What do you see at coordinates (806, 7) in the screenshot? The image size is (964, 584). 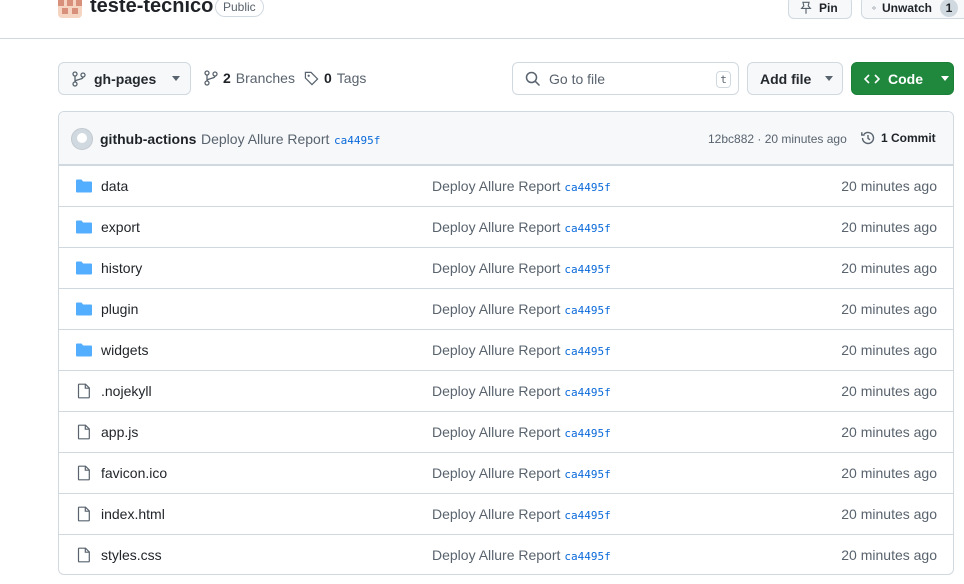 I see `pin-icon` at bounding box center [806, 7].